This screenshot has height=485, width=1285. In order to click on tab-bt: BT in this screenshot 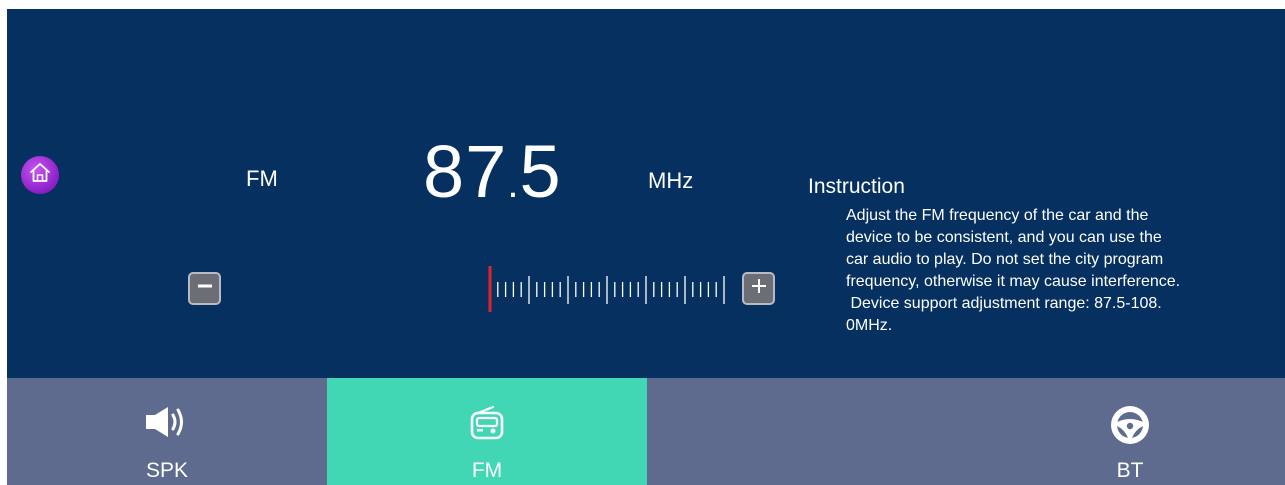, I will do `click(966, 431)`.